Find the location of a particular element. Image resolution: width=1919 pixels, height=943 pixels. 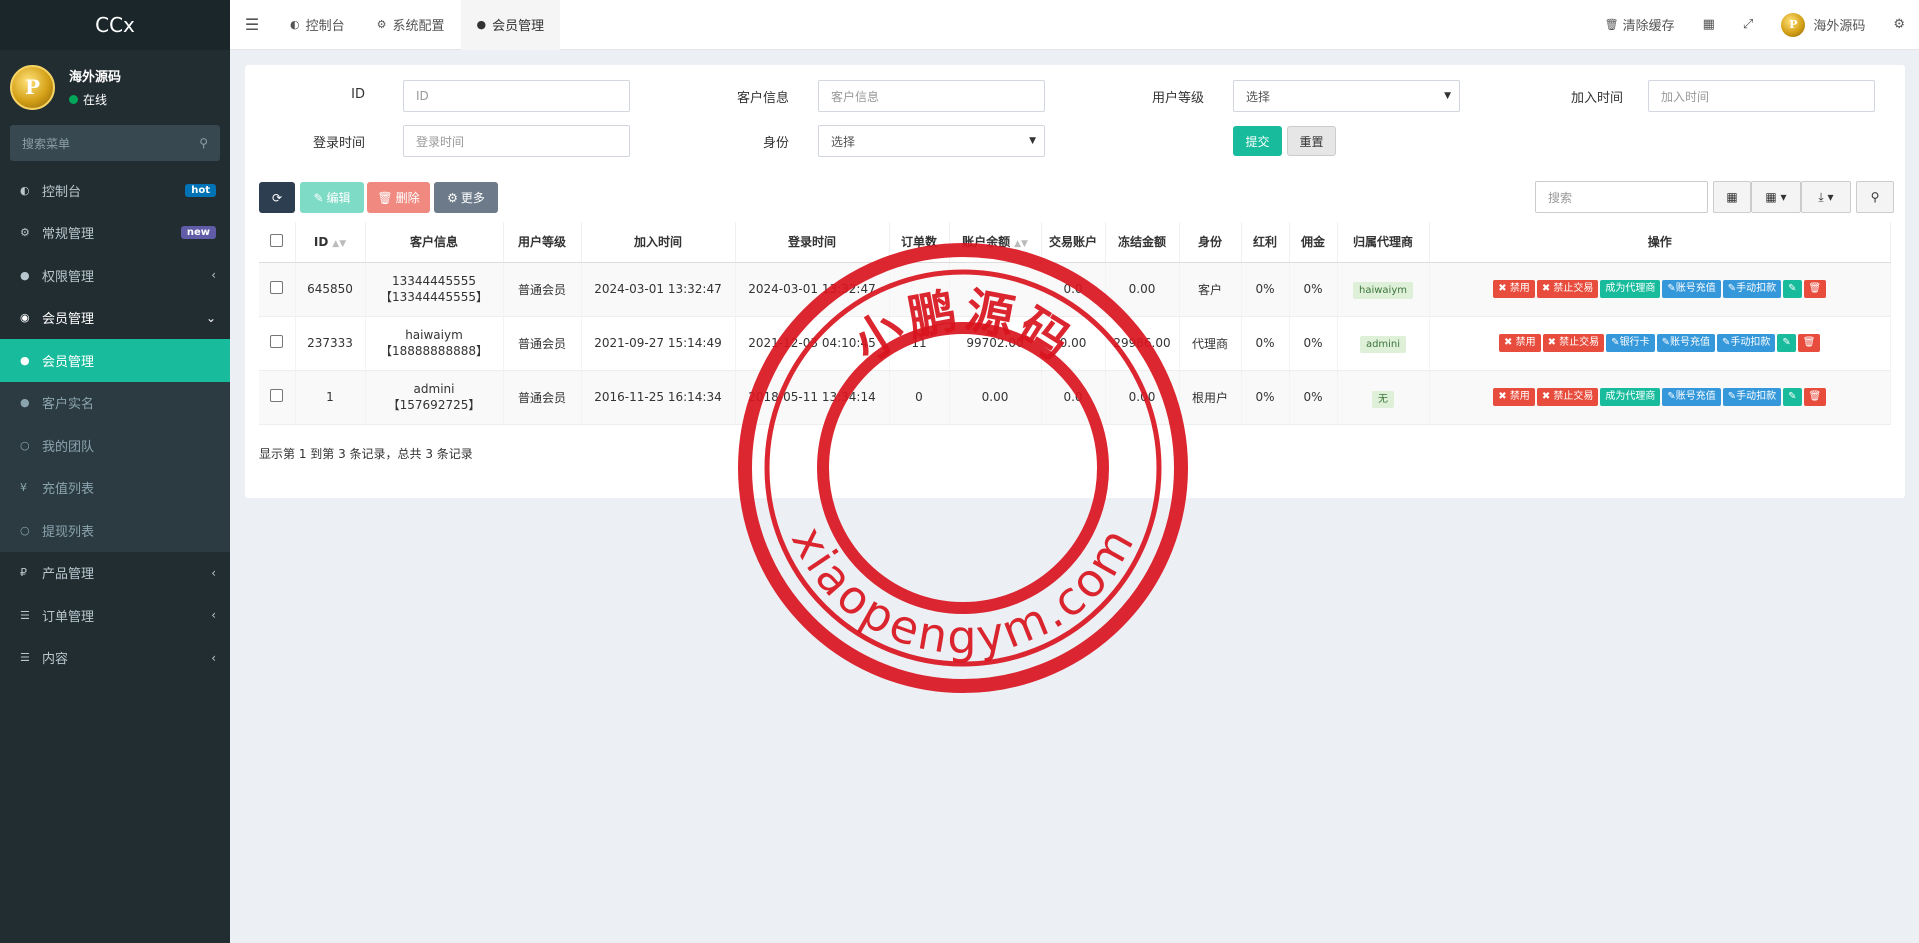

sidebar-item-auth: ● 权限管理 ‹ is located at coordinates (115, 275).